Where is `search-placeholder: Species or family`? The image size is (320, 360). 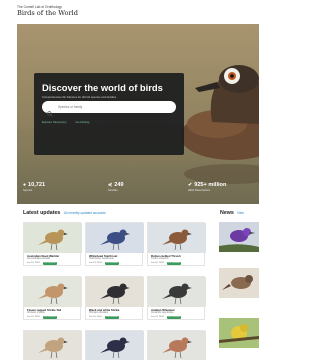
search-placeholder: Species or family is located at coordinates (70, 107).